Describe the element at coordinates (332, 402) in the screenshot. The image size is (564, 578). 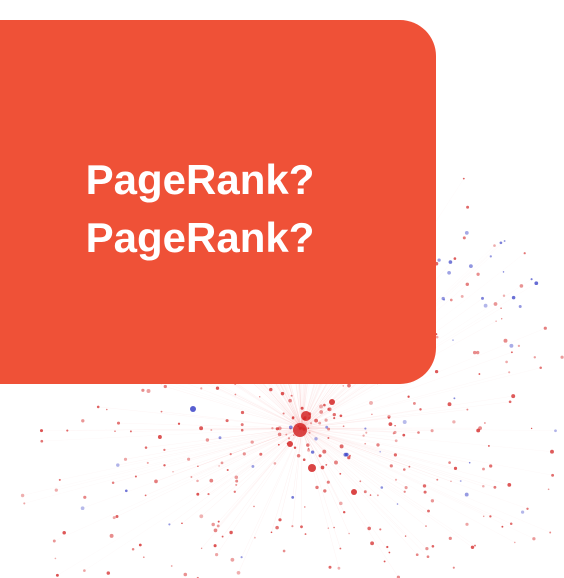
I see `graph-hub-node` at that location.